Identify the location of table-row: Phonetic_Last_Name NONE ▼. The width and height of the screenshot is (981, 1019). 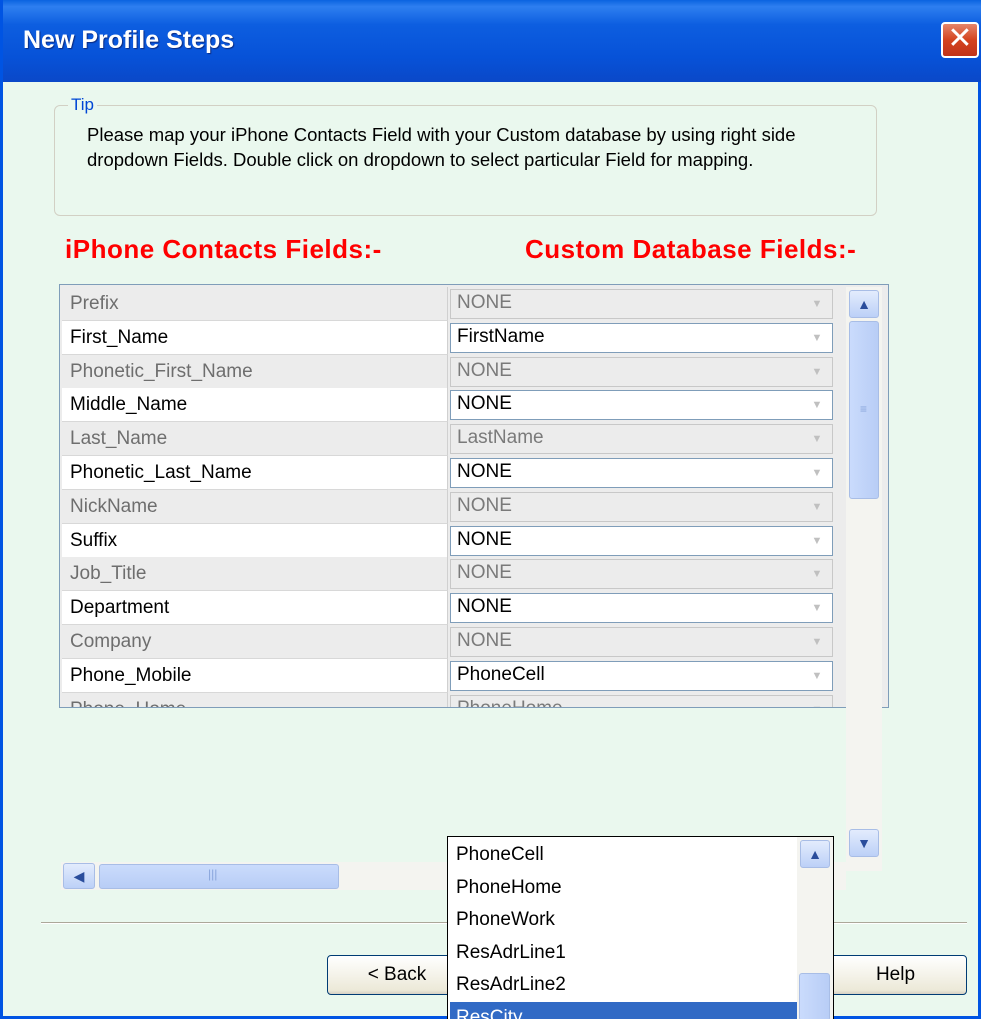
(453, 473).